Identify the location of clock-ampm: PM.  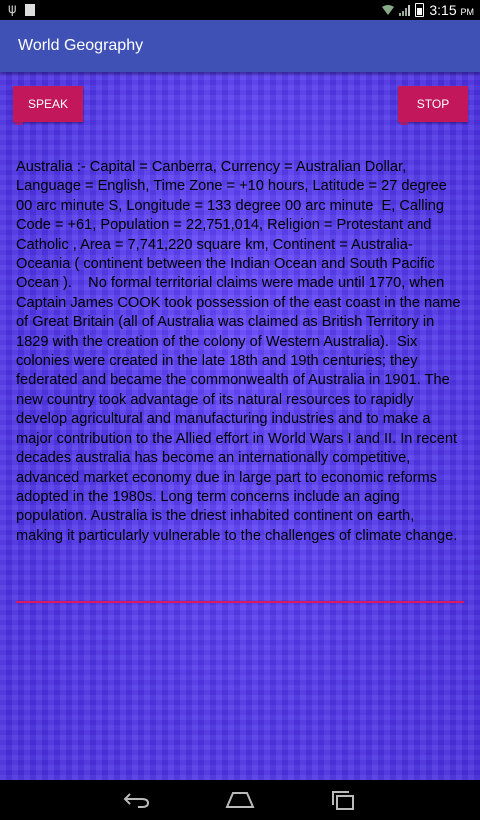
(467, 12).